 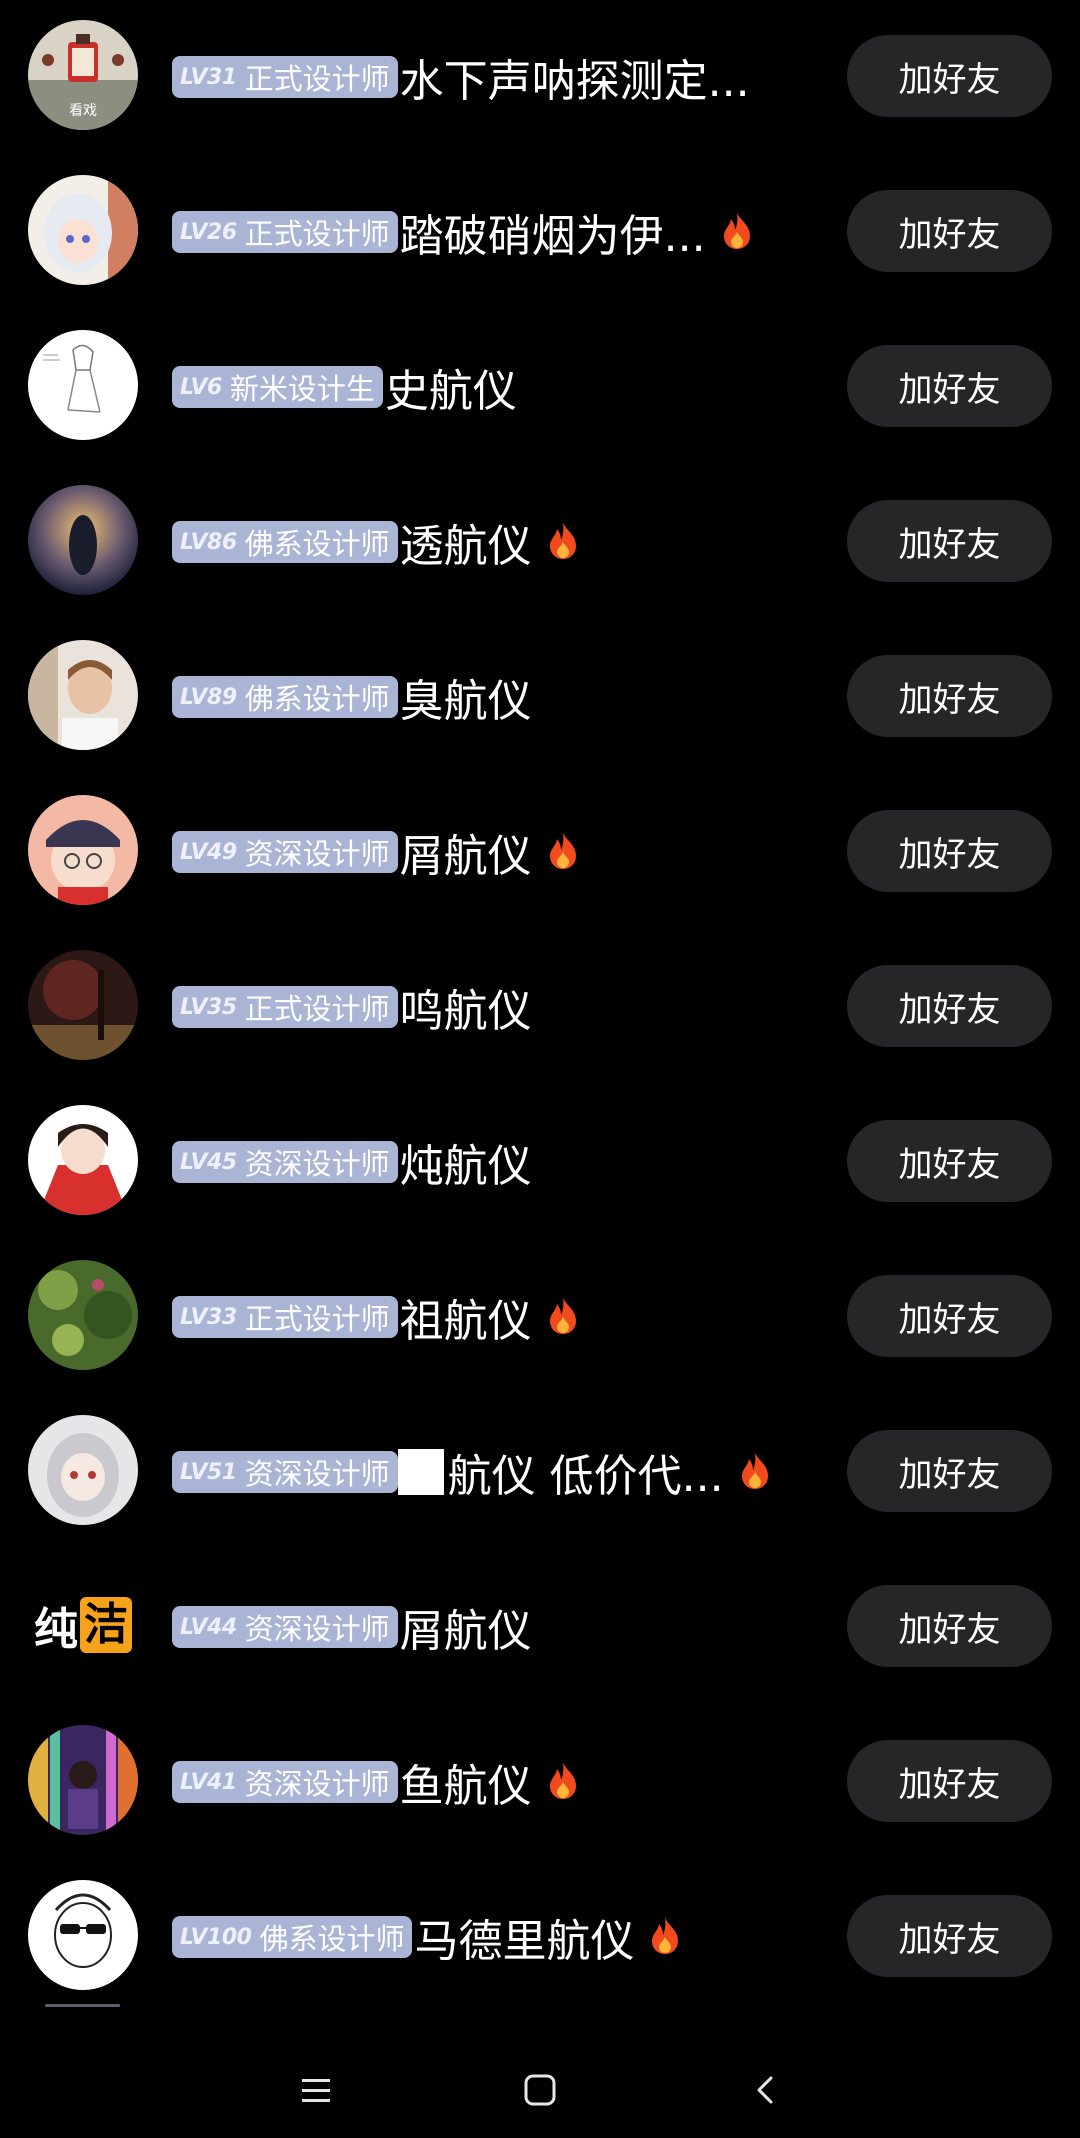 What do you see at coordinates (466, 697) in the screenshot?
I see `user-name: 臭航仪` at bounding box center [466, 697].